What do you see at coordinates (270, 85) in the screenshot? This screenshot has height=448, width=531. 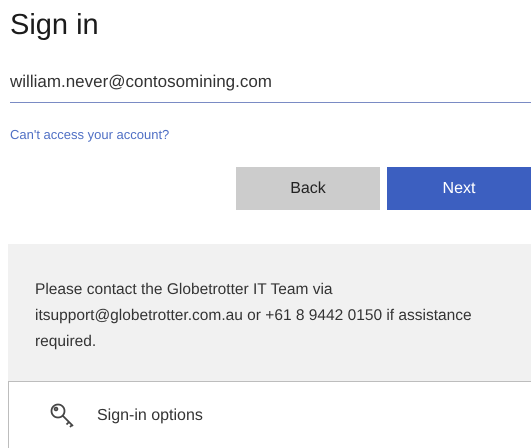 I see `email-field: william.never@contosomining.com` at bounding box center [270, 85].